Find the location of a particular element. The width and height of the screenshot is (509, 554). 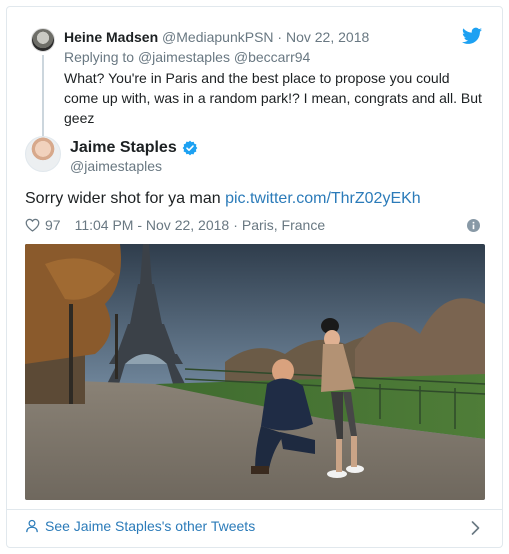

see-other-tweets-link: See Jaime Staples's other Tweets is located at coordinates (140, 526).